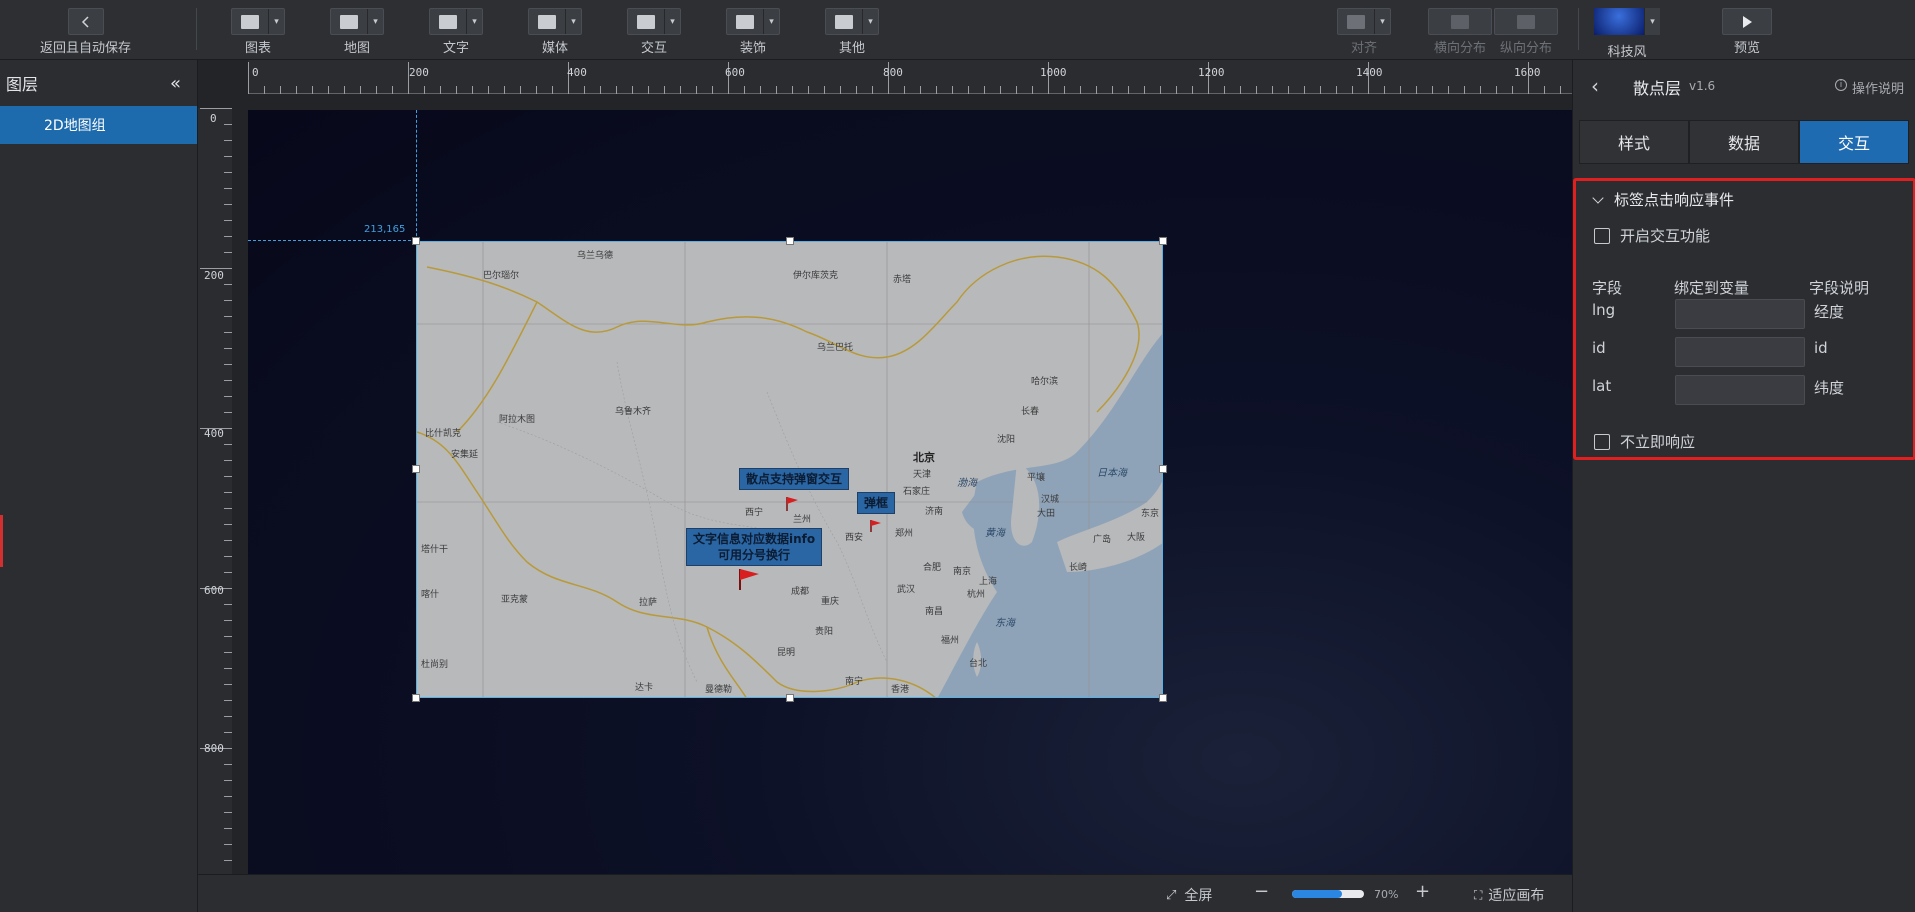 The height and width of the screenshot is (912, 1915). Describe the element at coordinates (924, 457) in the screenshot. I see `city-label-beijing: 北京` at that location.